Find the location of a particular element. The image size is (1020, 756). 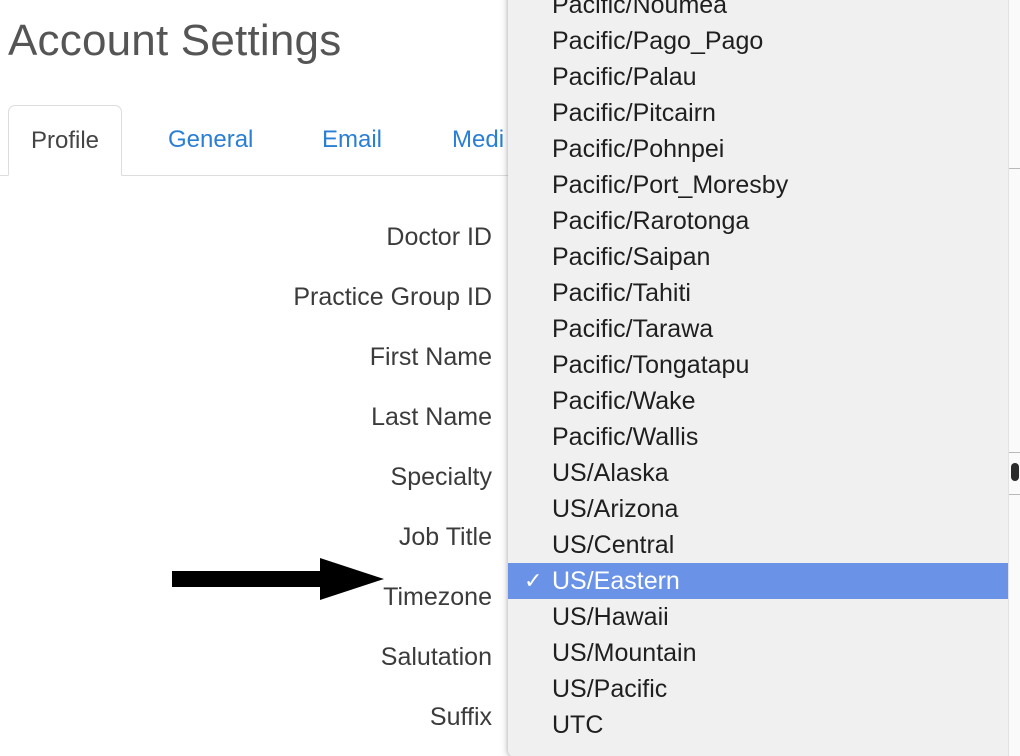

timezone-option: US/Alaska is located at coordinates (760, 473).